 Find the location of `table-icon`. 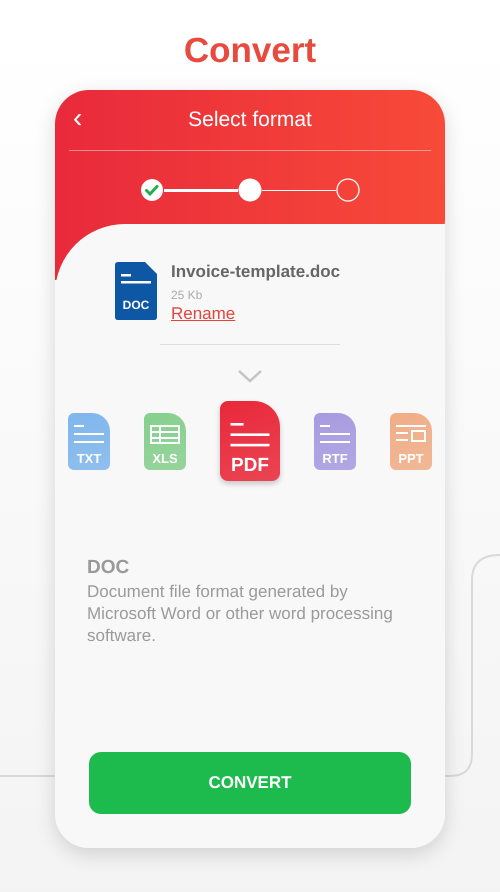

table-icon is located at coordinates (165, 434).